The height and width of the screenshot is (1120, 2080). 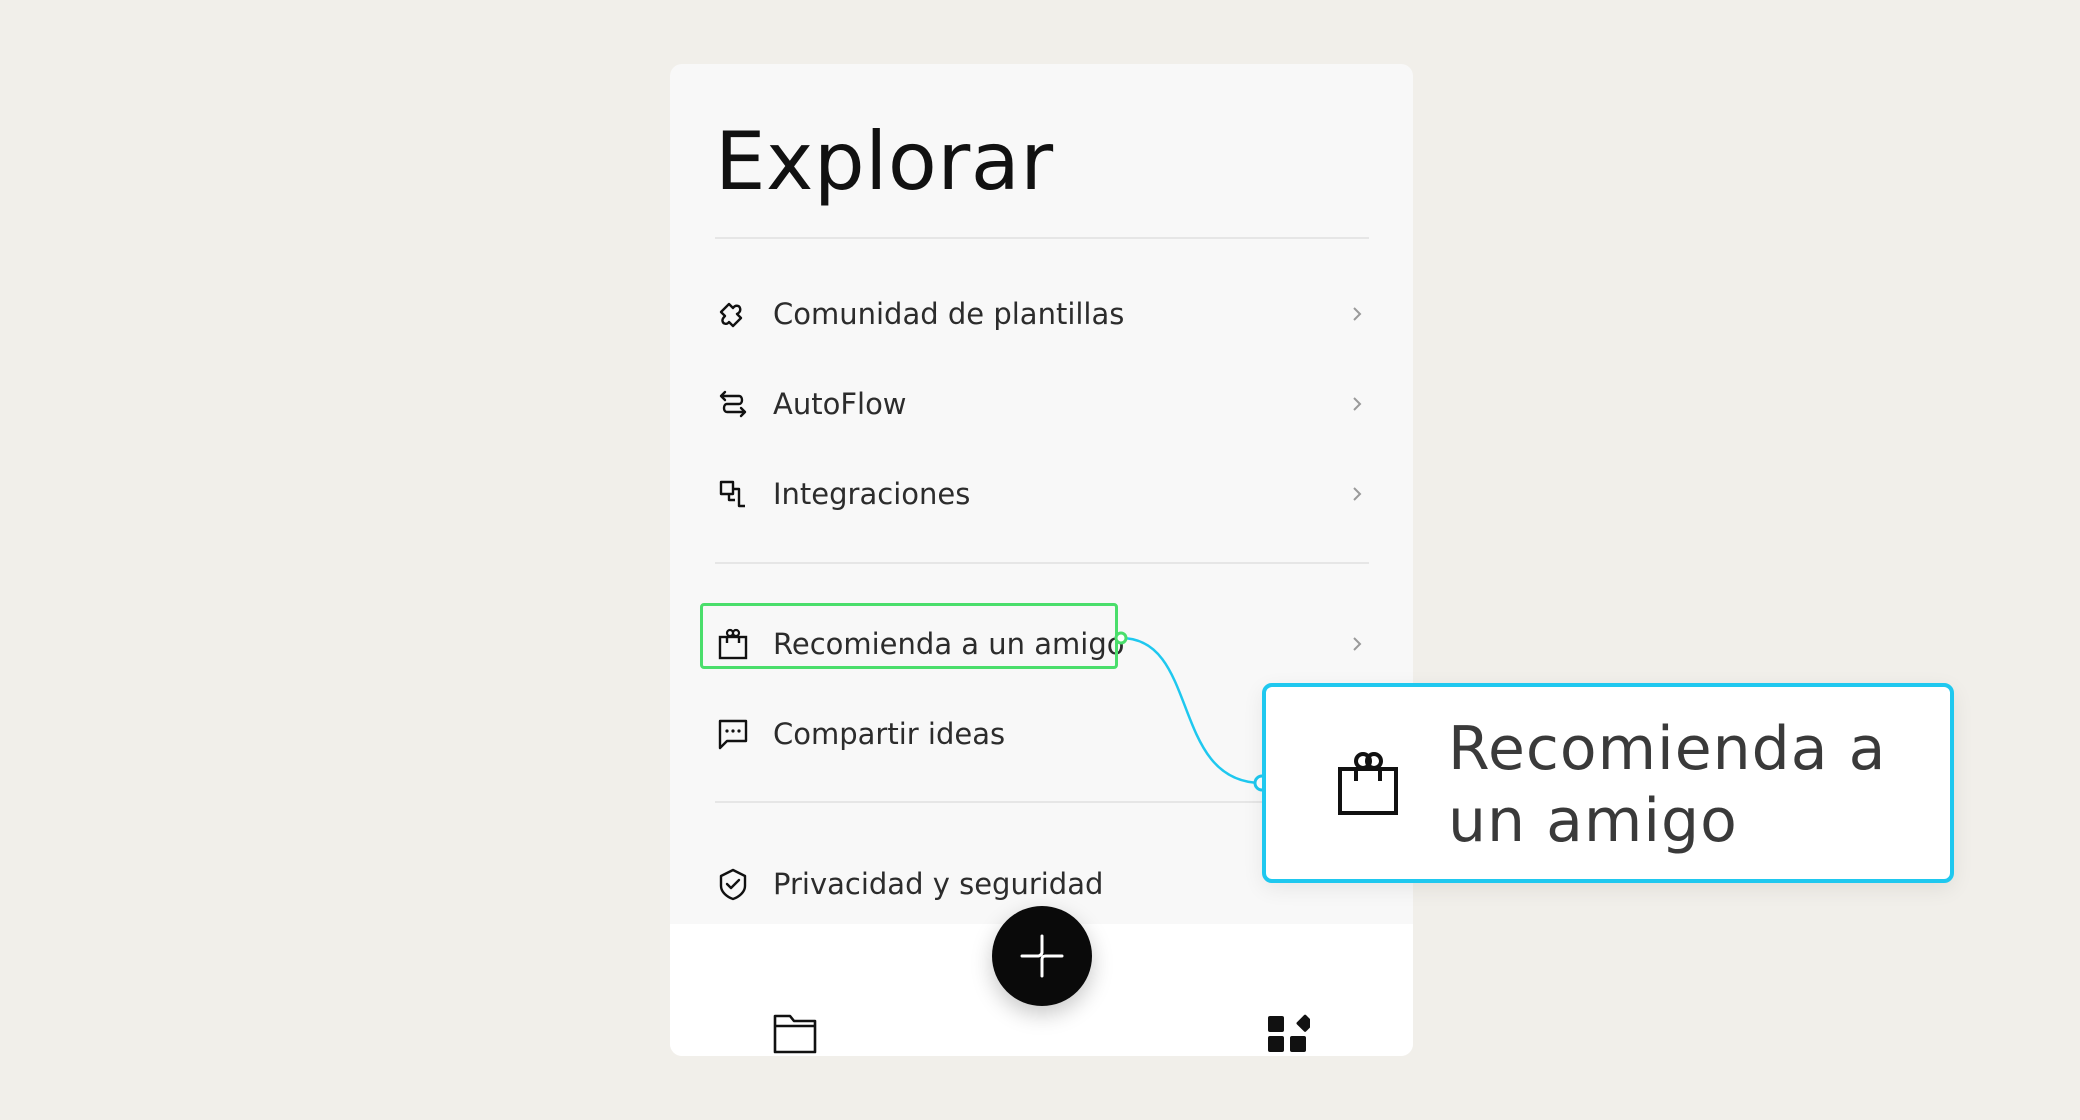 What do you see at coordinates (889, 734) in the screenshot?
I see `menu-item-label: Compartir ideas` at bounding box center [889, 734].